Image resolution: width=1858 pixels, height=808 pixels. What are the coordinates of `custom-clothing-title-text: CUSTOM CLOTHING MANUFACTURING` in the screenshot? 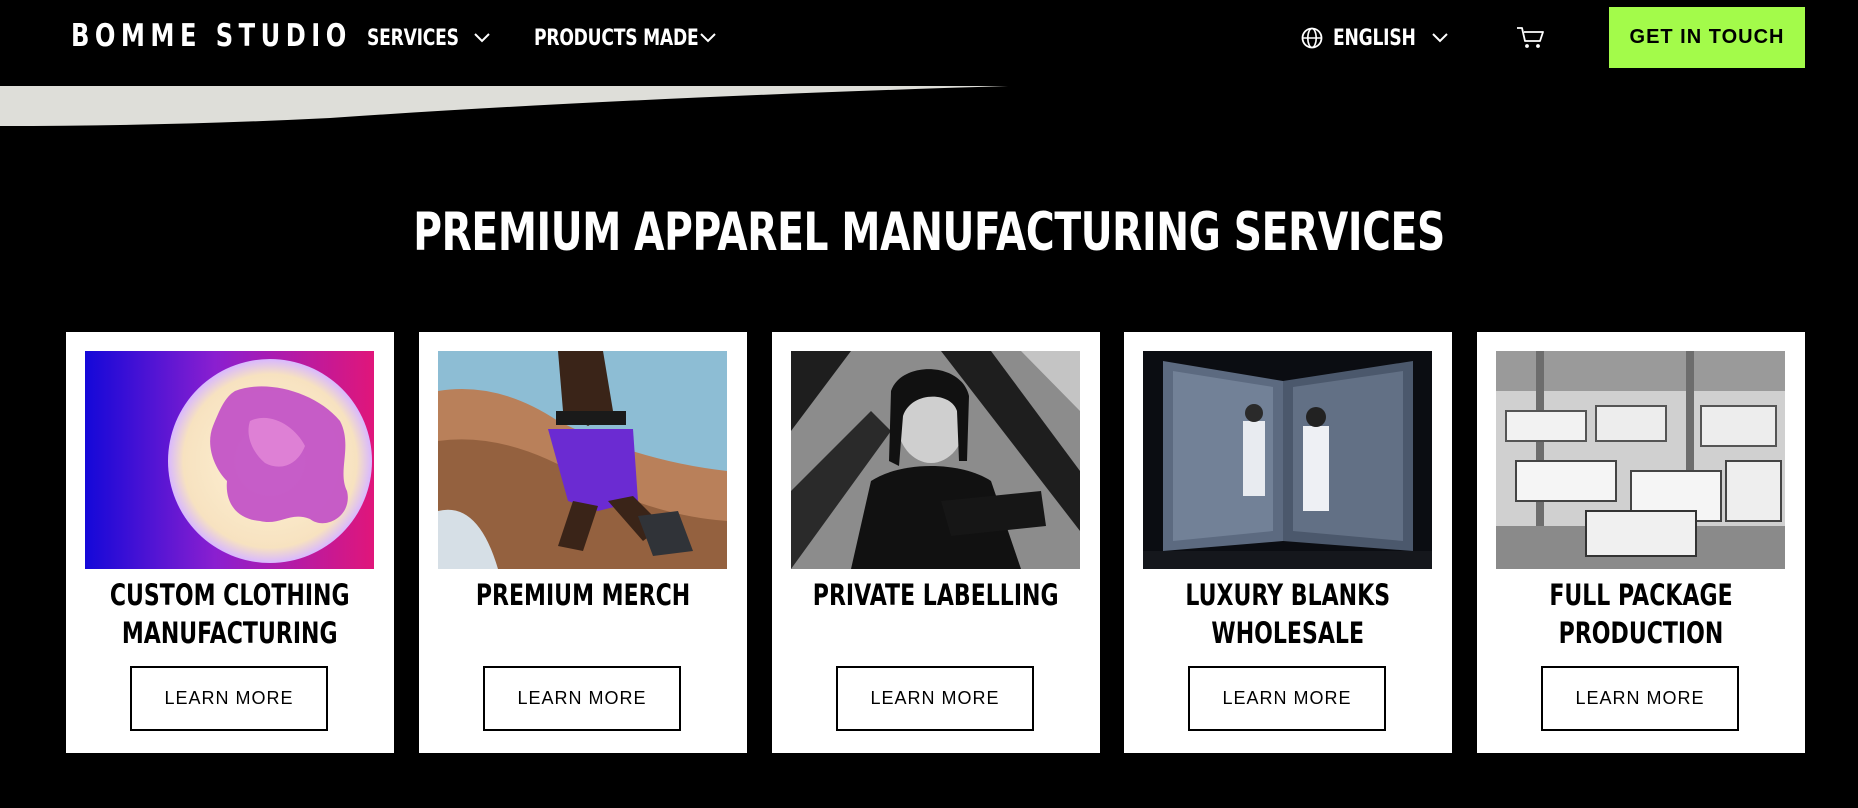 It's located at (230, 614).